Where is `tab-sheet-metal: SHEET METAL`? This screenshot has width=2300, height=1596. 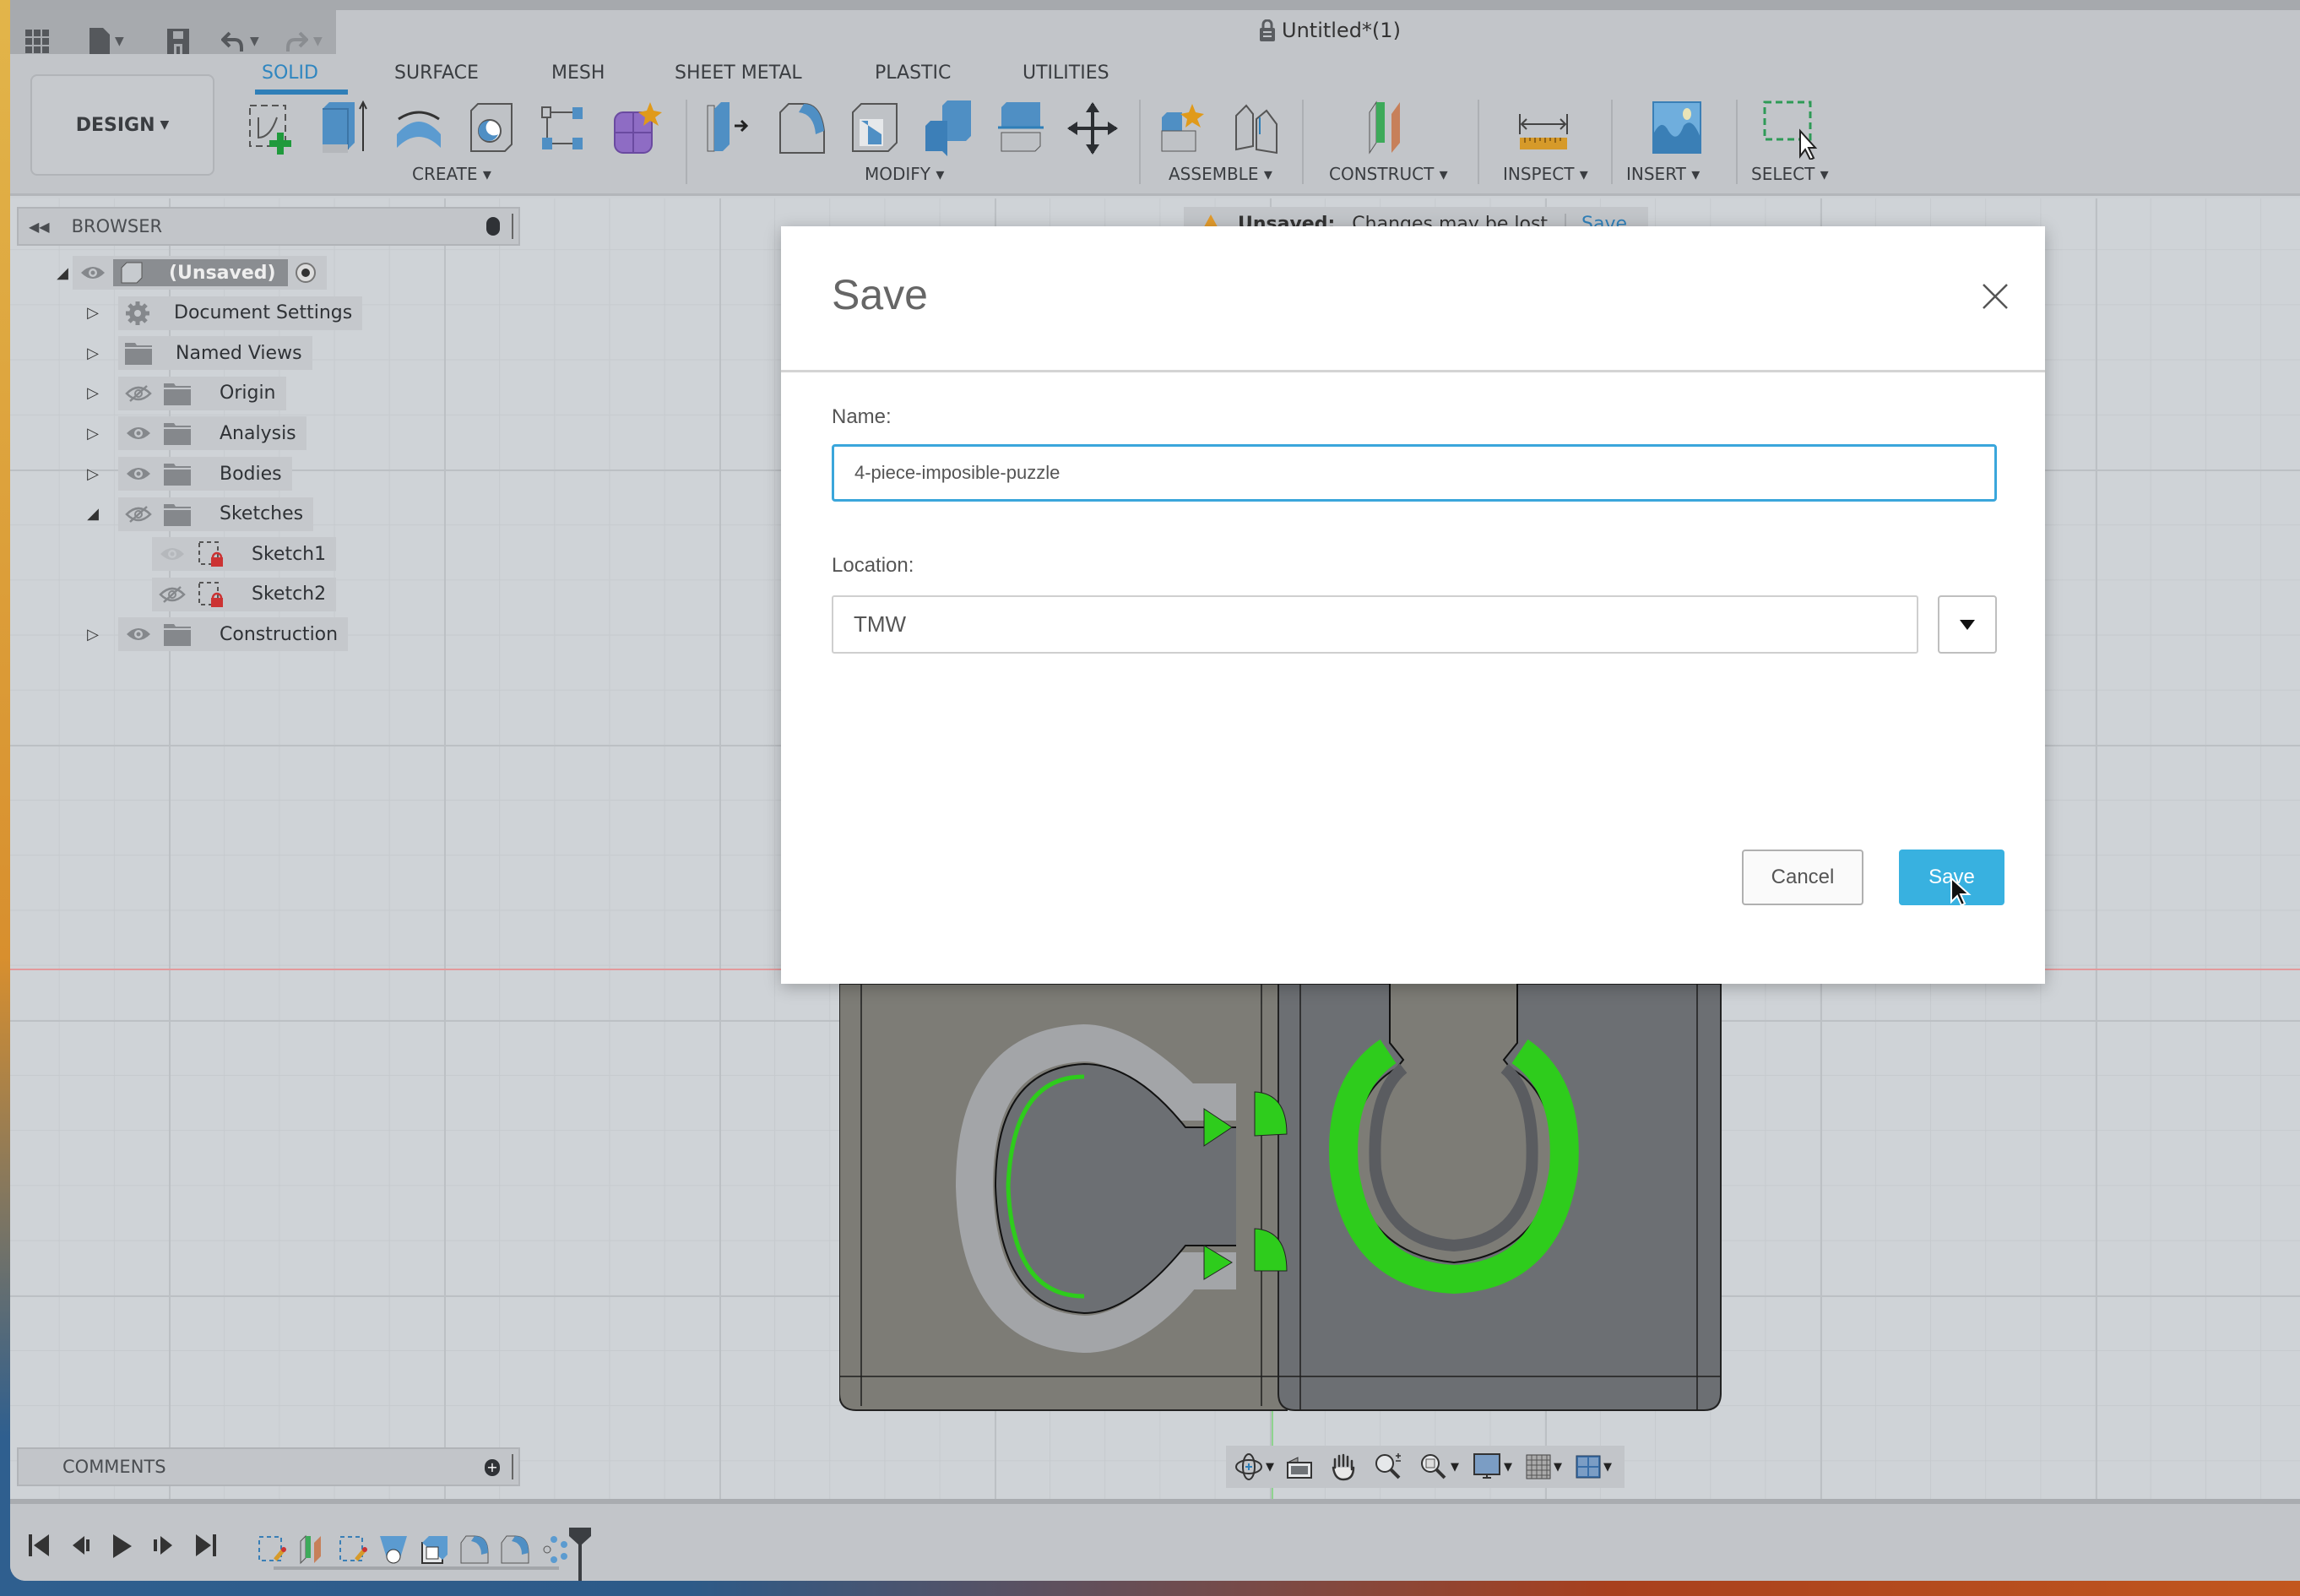
tab-sheet-metal: SHEET METAL is located at coordinates (738, 73).